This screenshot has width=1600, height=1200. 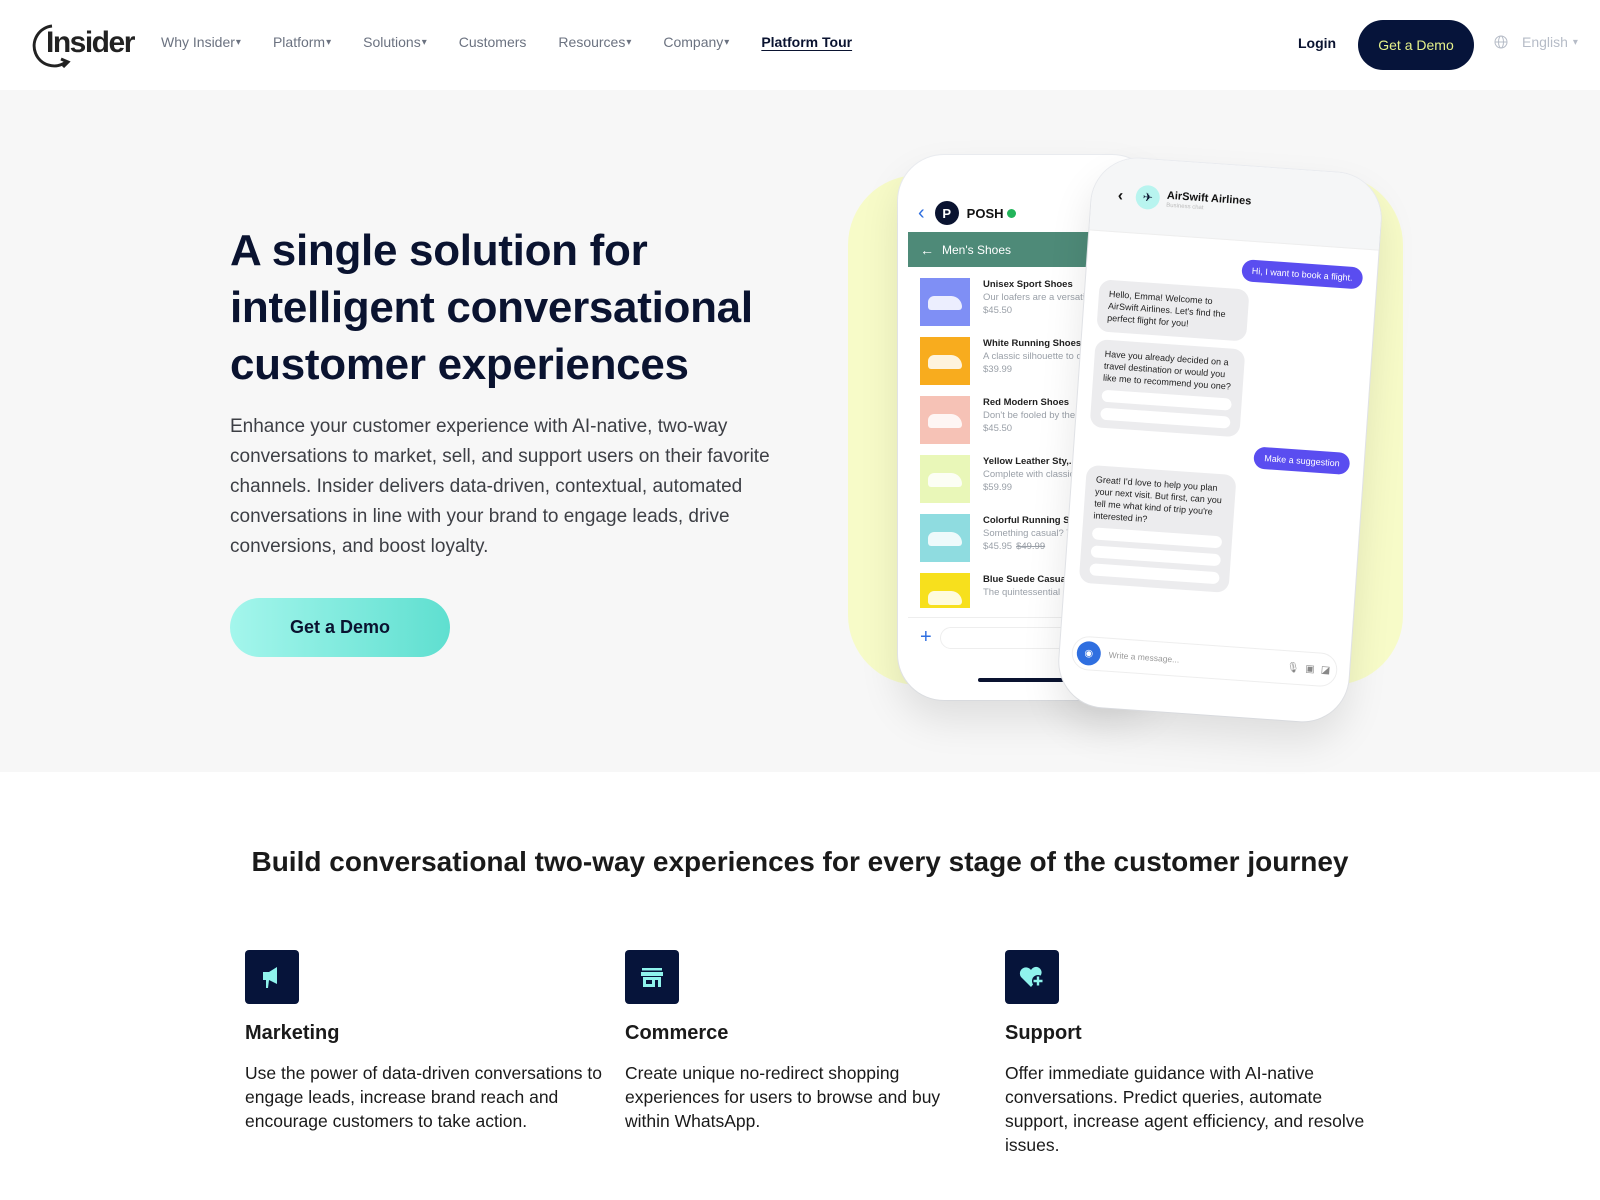 I want to click on nav-label: Platform, so click(x=299, y=42).